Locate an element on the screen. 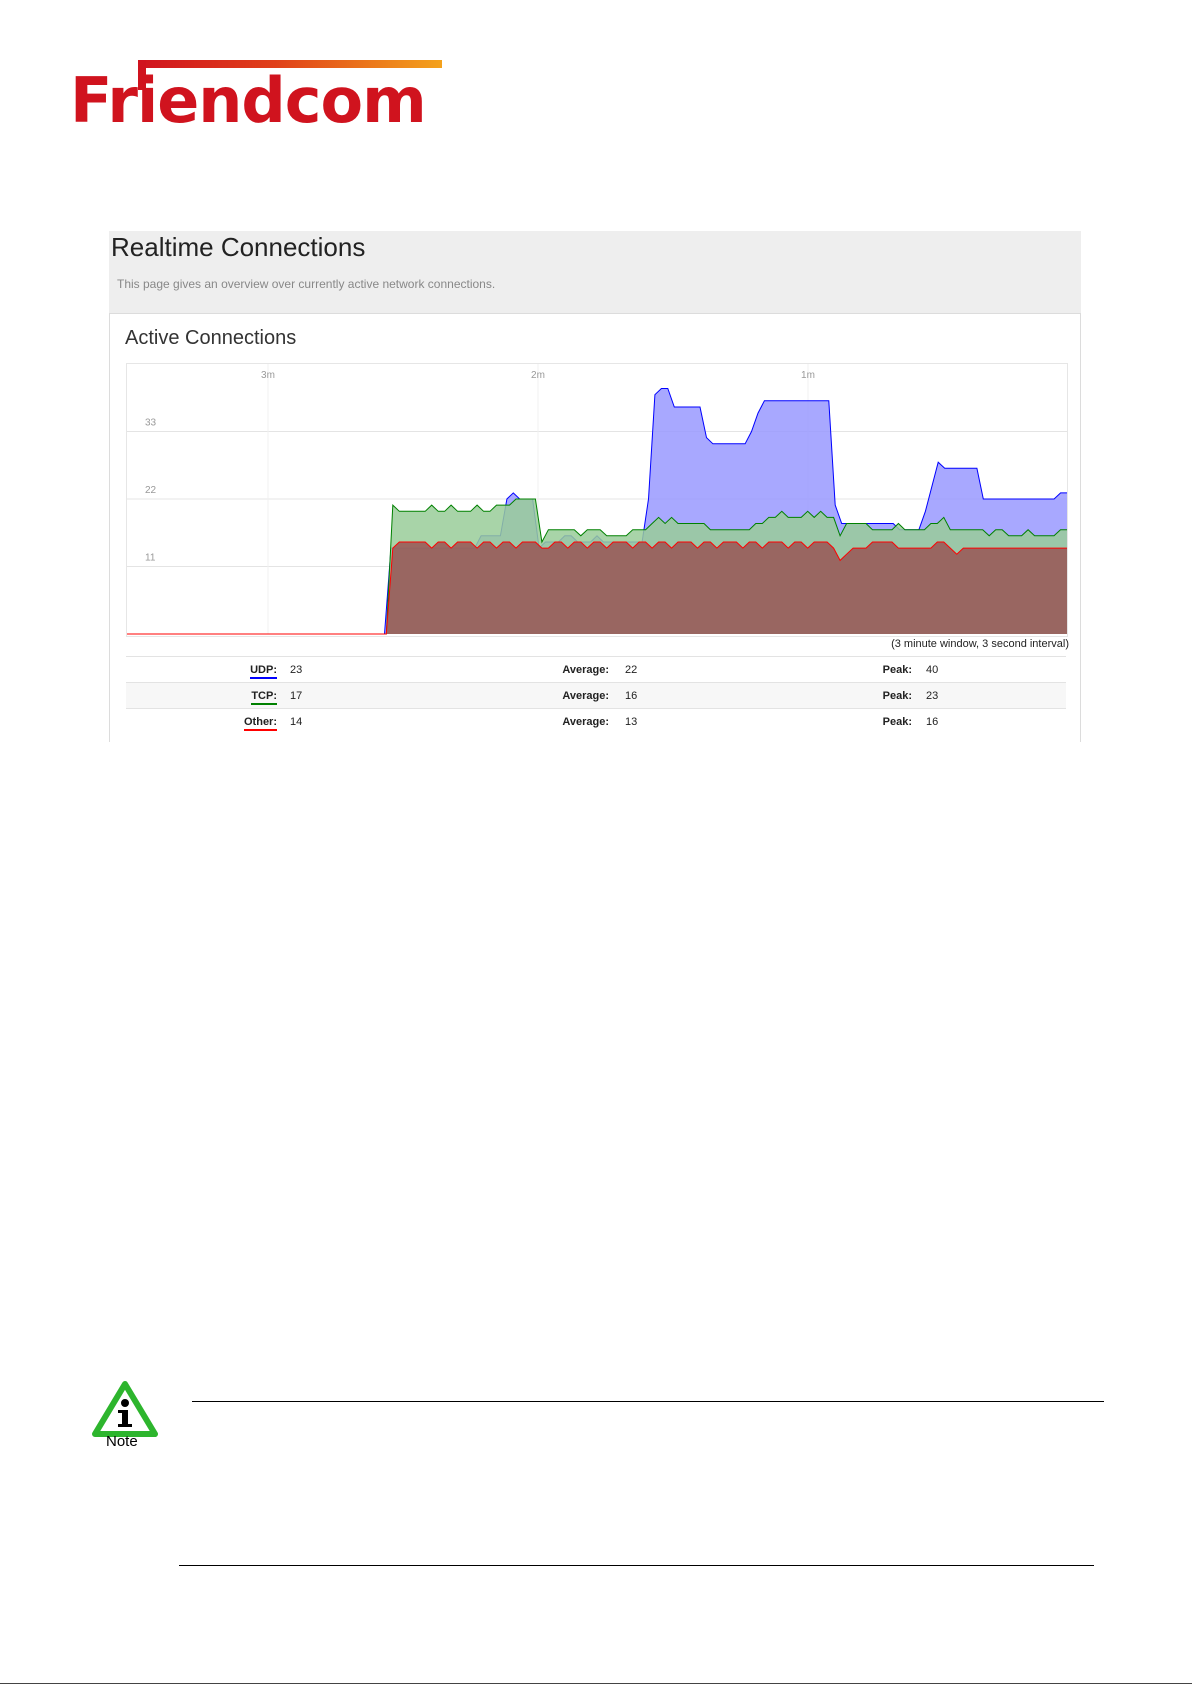 This screenshot has height=1685, width=1192. panel-title: Active Connections is located at coordinates (211, 338).